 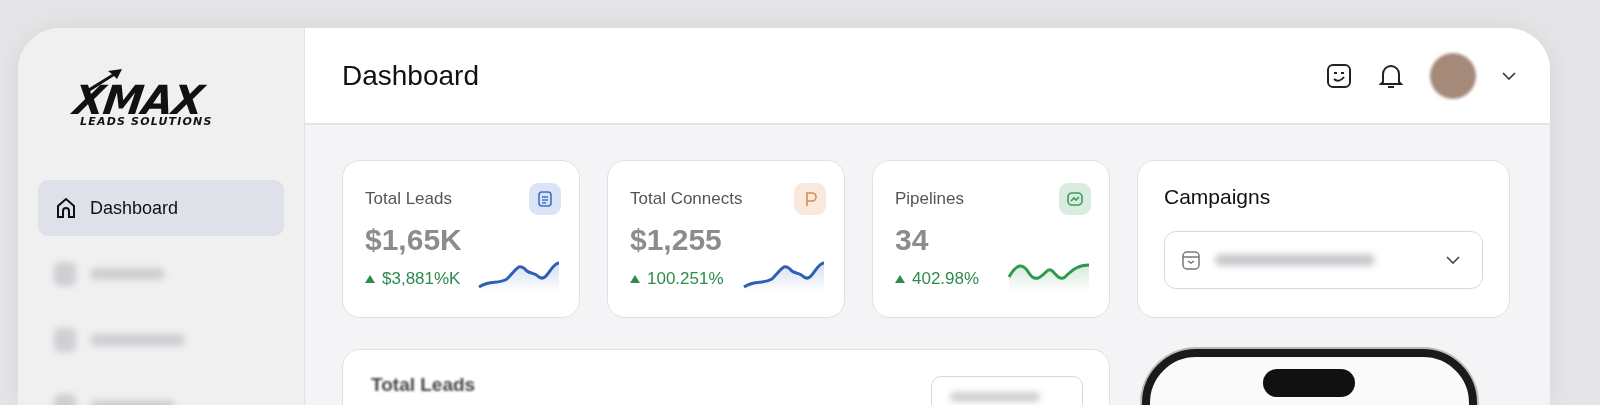 I want to click on card-value: $1,255, so click(x=676, y=240).